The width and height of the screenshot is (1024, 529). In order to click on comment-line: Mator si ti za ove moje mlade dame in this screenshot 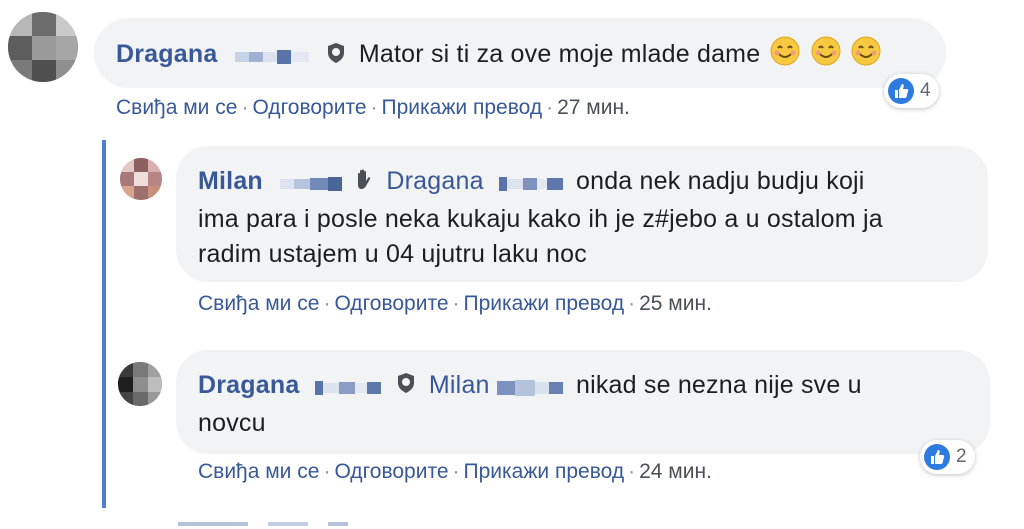, I will do `click(559, 54)`.